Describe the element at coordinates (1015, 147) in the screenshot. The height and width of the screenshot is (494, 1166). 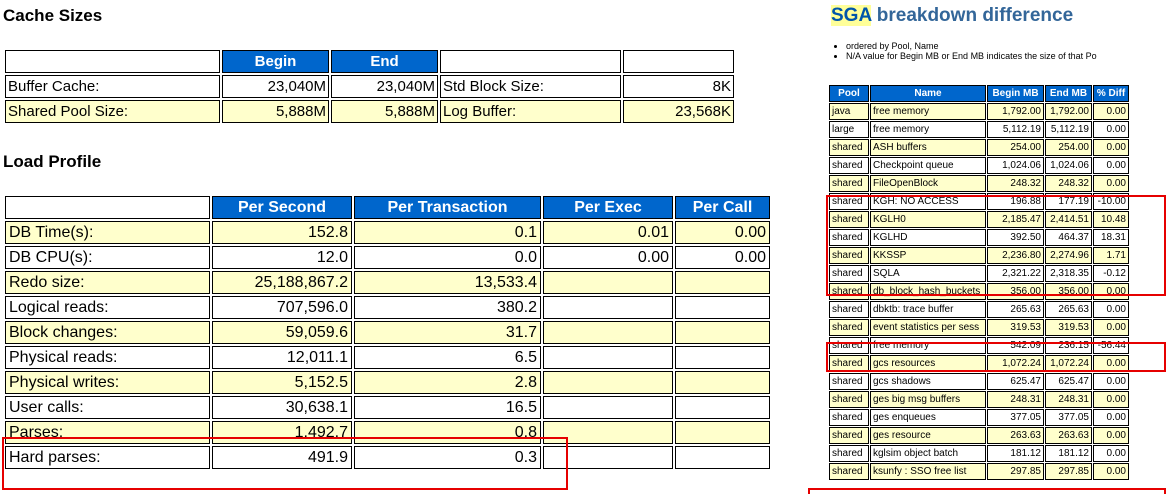
I see `begin-mb-cell: 254.00` at that location.